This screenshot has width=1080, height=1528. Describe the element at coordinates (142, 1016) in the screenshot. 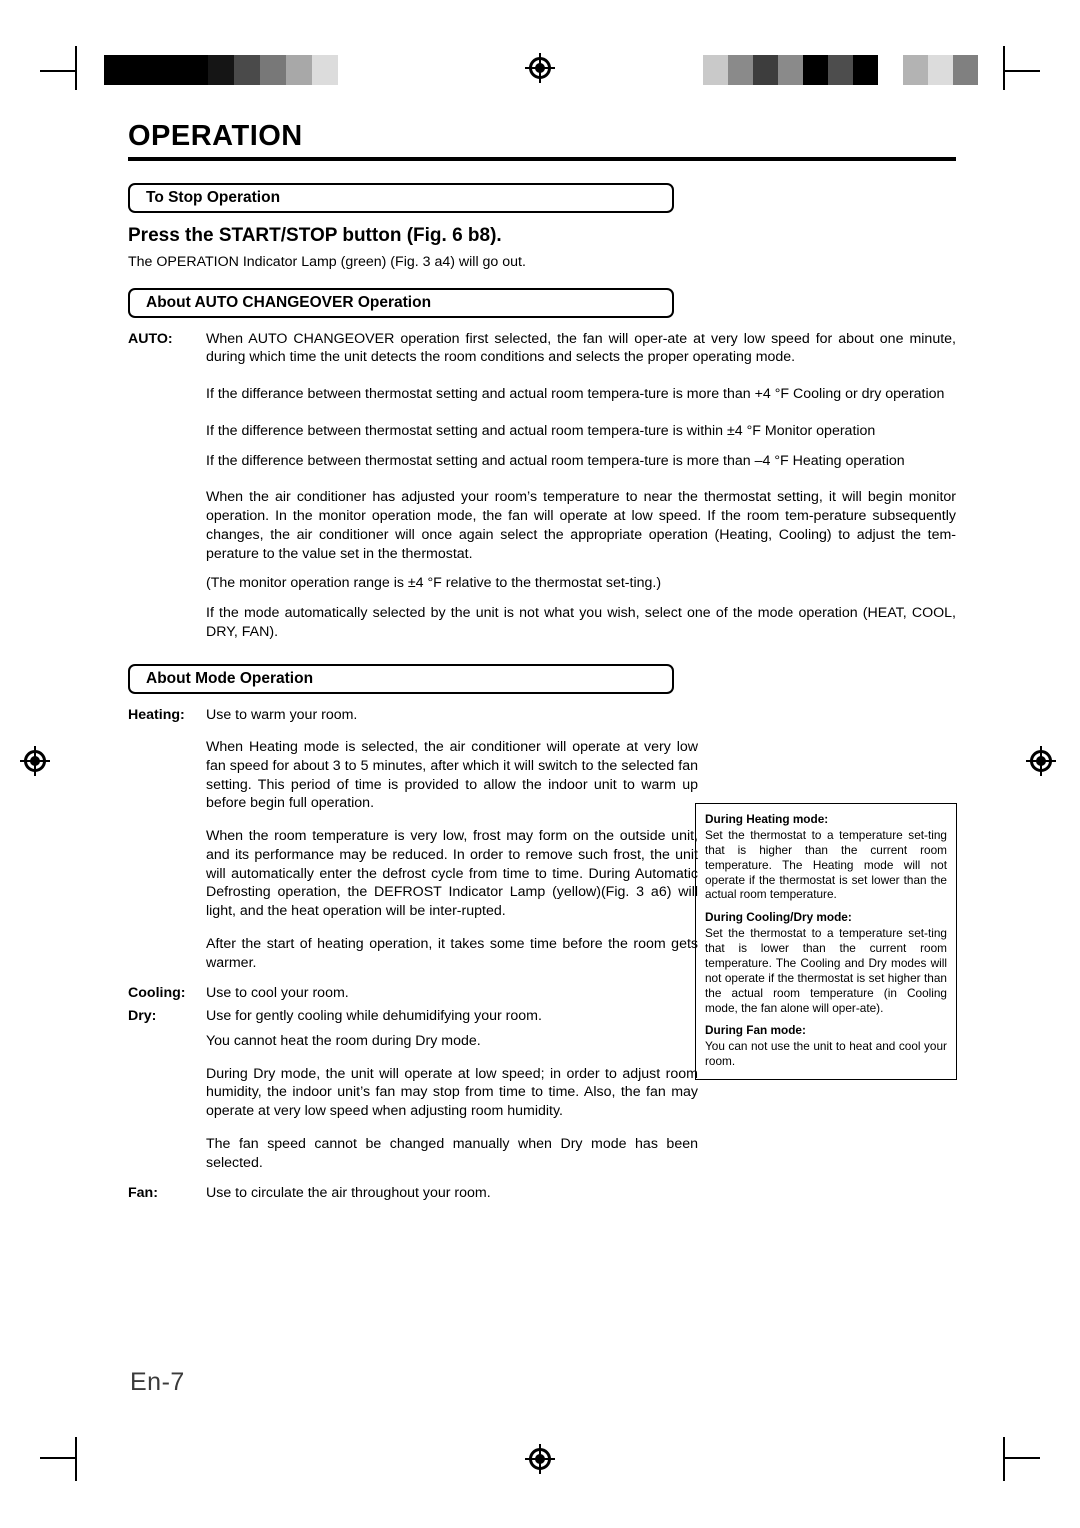

I see `dry-term-label: Dry:` at that location.